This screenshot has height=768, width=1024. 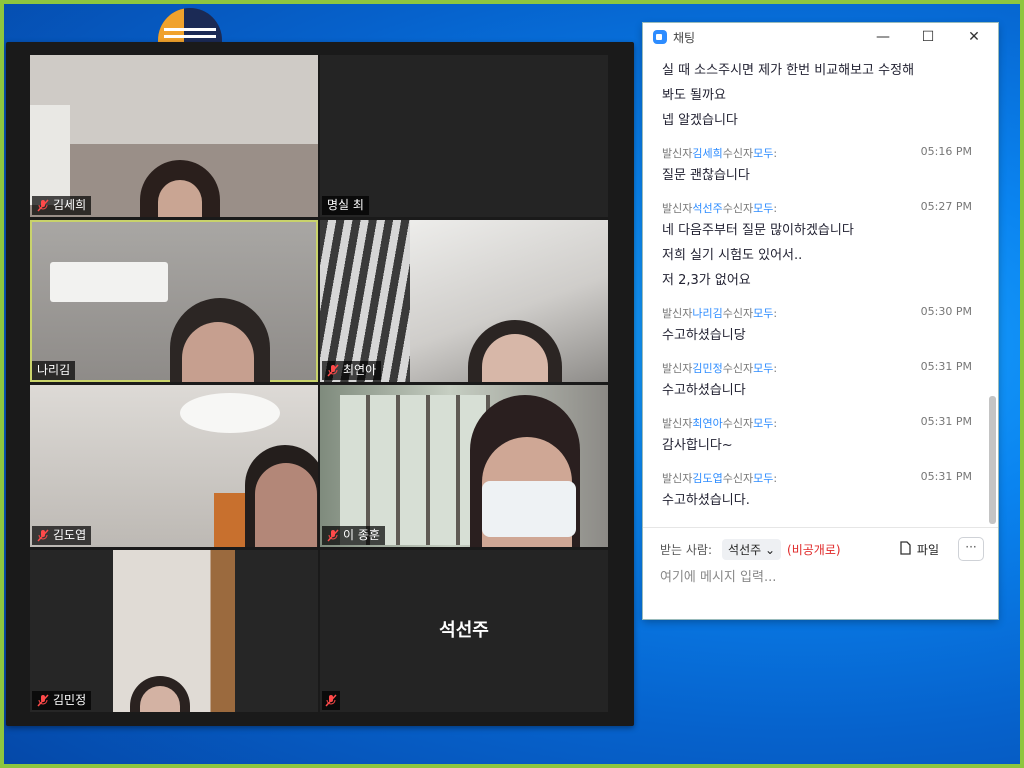 I want to click on recipient-row: 받는 사람: 석선주 ⌄ (비공개로) 파일 ···, so click(x=822, y=549).